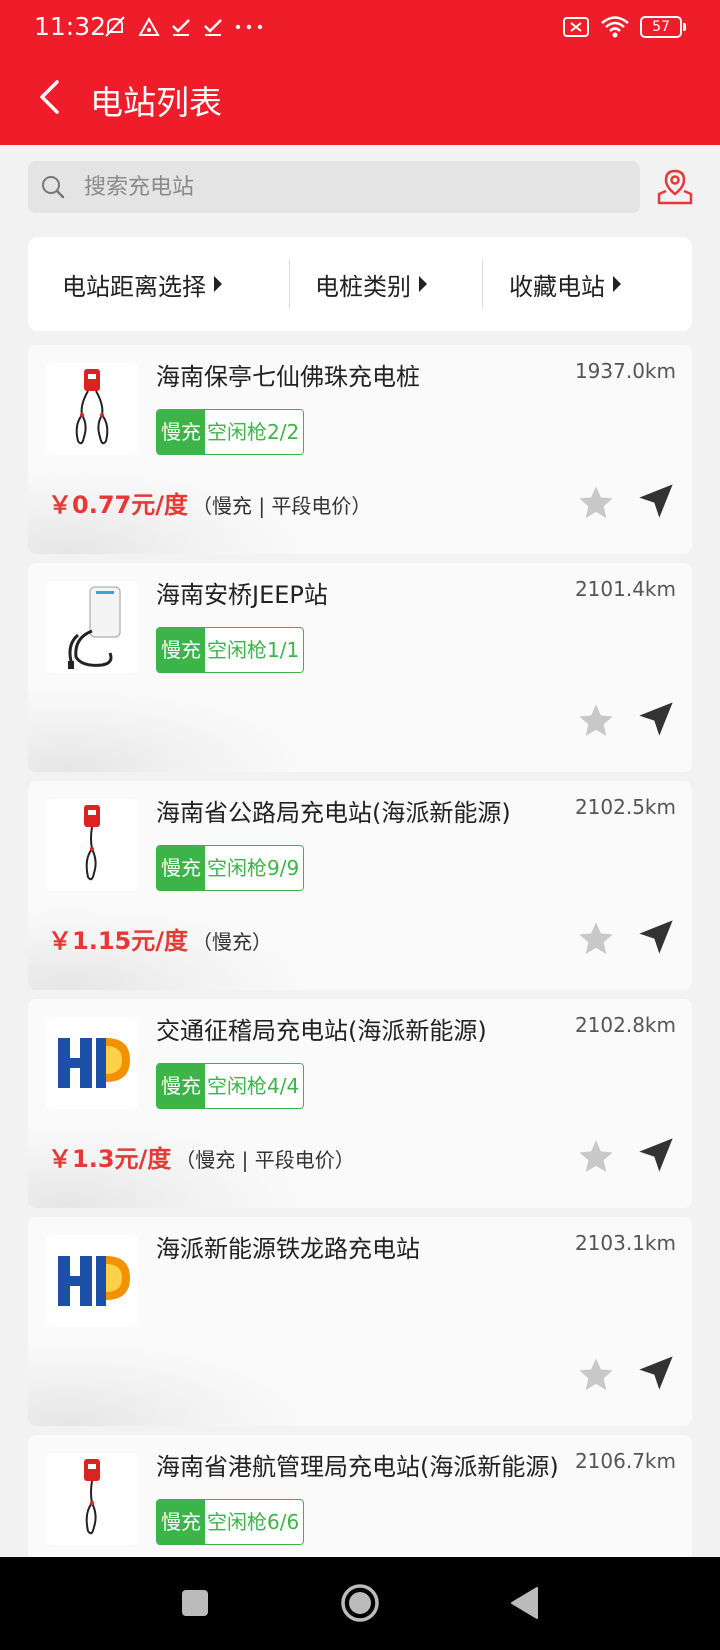 This screenshot has width=720, height=1650. I want to click on station-card: 海南安桥JEEP站 2101.4km 慢充 空闲枪1/1, so click(360, 667).